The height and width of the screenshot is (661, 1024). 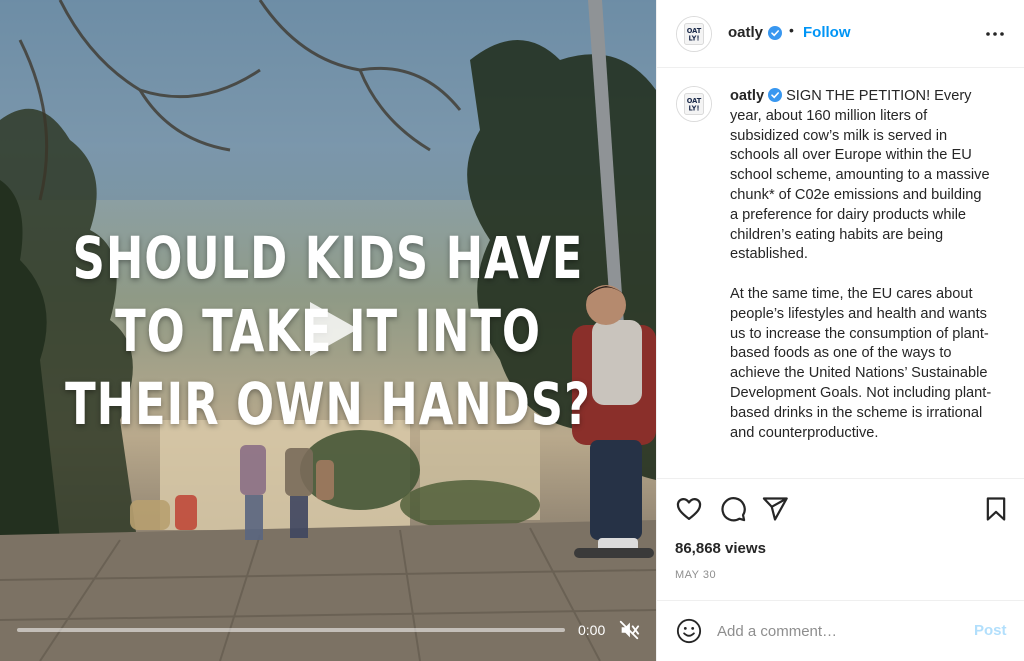 I want to click on post-comment-button: Post, so click(x=990, y=630).